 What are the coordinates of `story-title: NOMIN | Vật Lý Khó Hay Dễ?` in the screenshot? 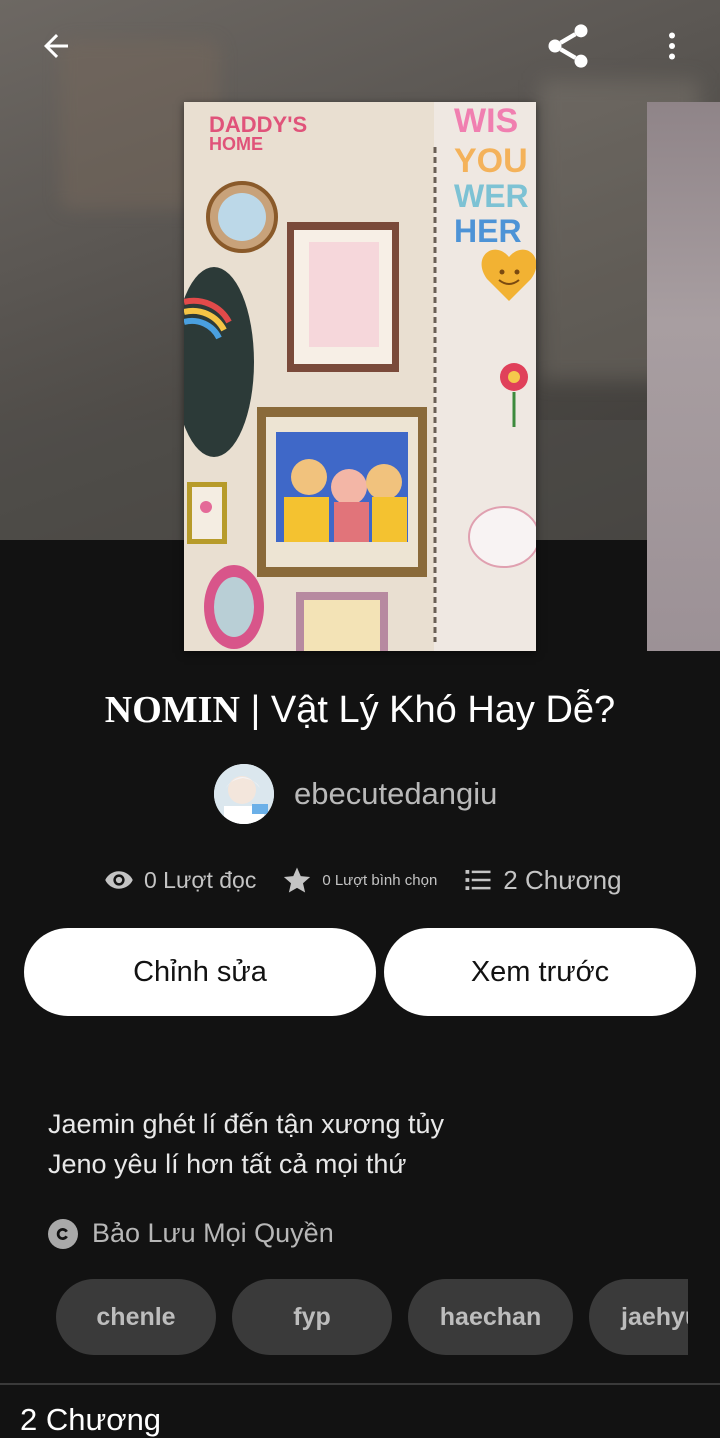 It's located at (360, 710).